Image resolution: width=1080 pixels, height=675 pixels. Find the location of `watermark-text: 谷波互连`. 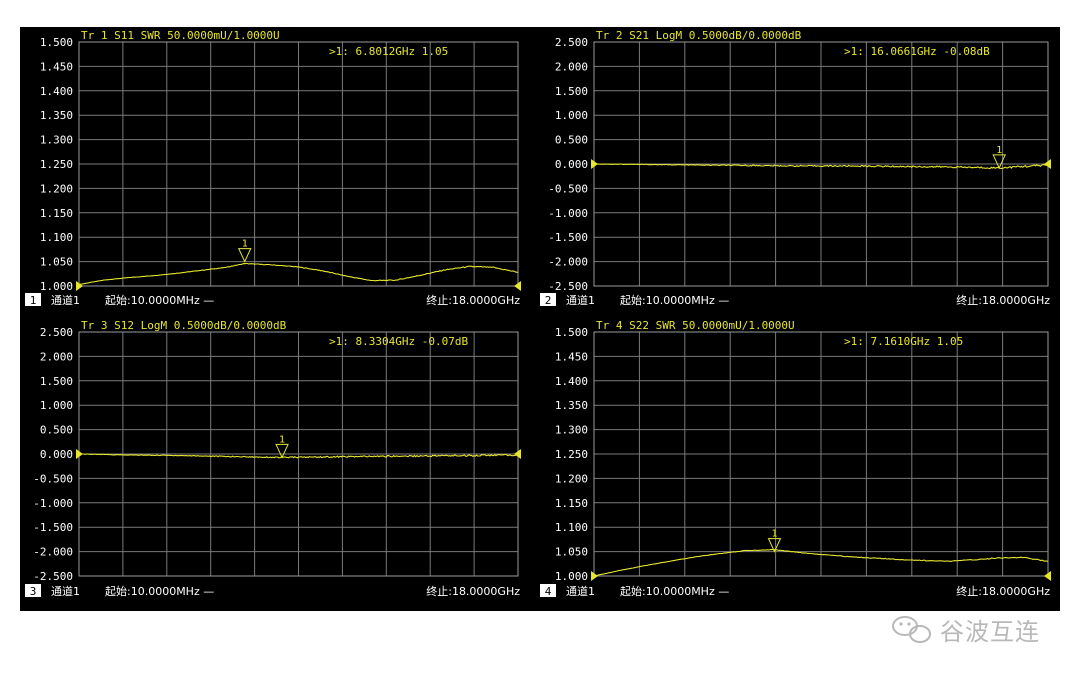

watermark-text: 谷波互连 is located at coordinates (990, 632).